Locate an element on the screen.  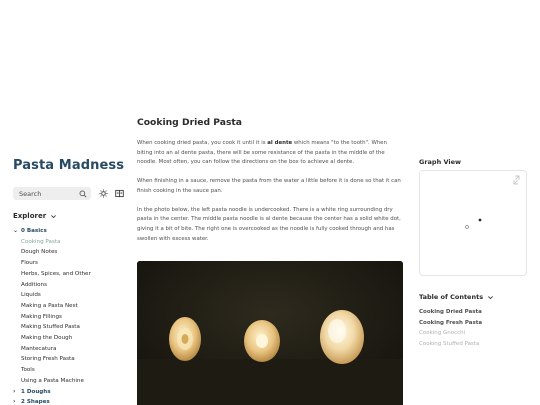
file-item: Liquids is located at coordinates (73, 295).